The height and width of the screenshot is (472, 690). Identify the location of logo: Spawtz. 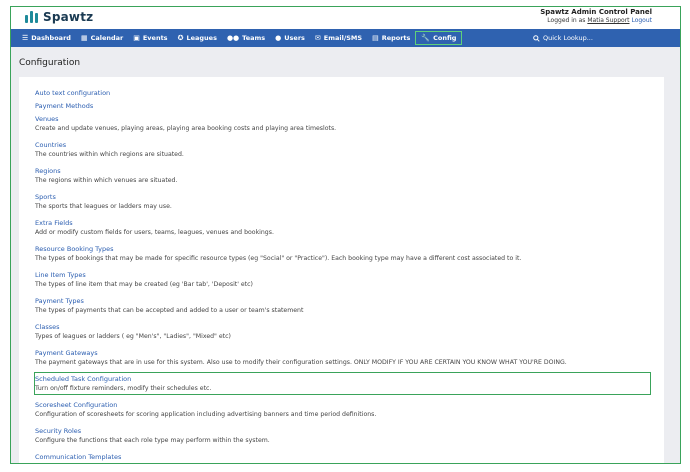
(59, 17).